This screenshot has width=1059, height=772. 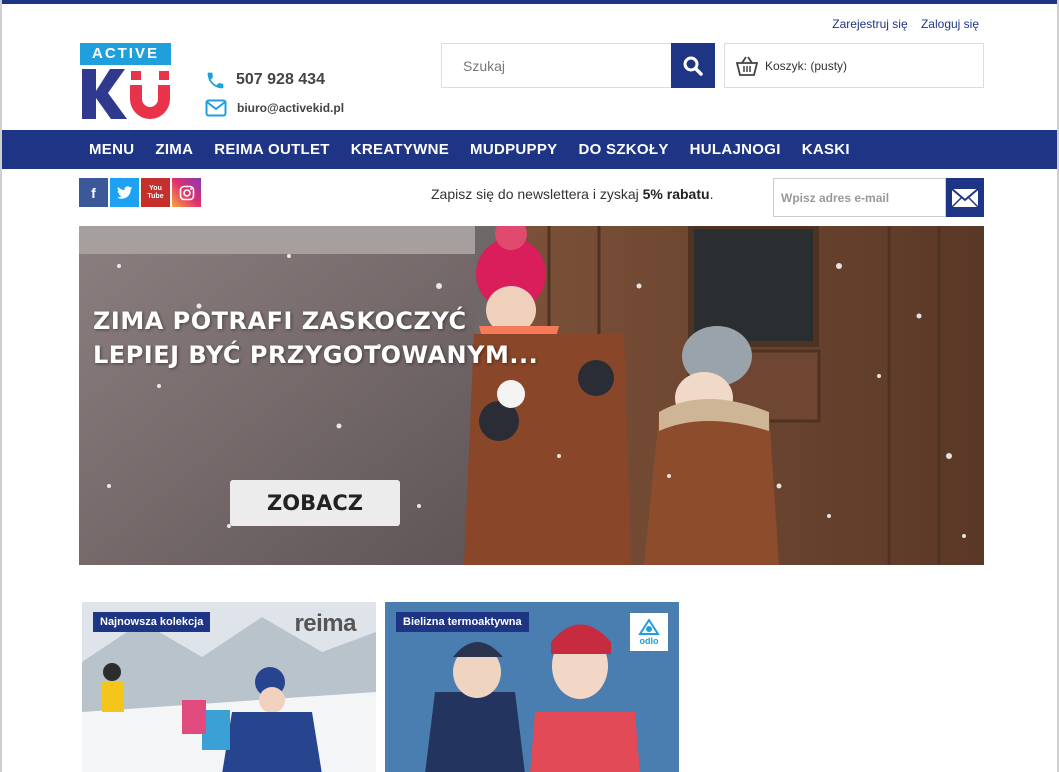 I want to click on search-input, so click(x=556, y=65).